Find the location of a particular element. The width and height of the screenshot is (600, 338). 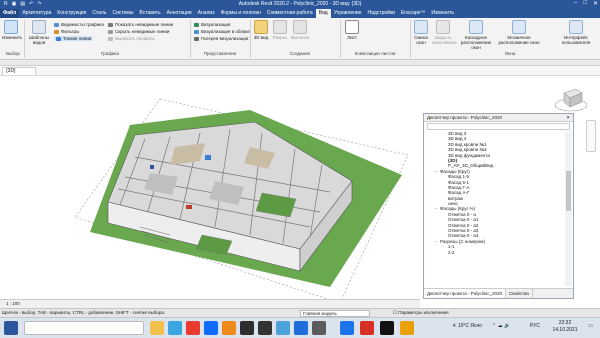

view-templates-button: Шаблоны видов is located at coordinates (39, 32).